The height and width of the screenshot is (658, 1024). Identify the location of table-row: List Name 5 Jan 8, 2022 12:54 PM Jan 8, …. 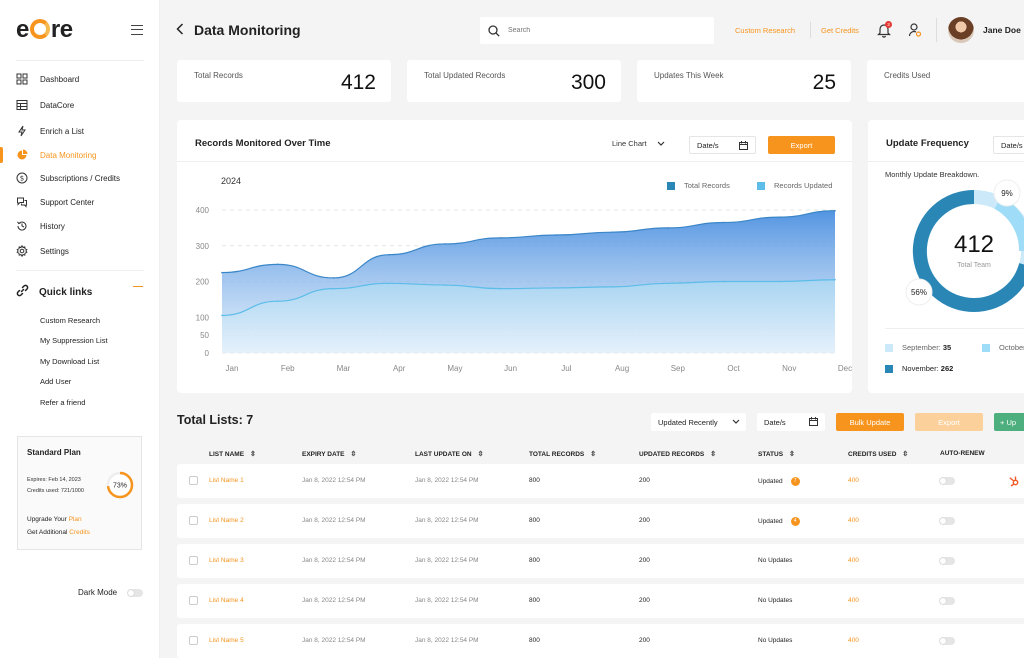
(600, 641).